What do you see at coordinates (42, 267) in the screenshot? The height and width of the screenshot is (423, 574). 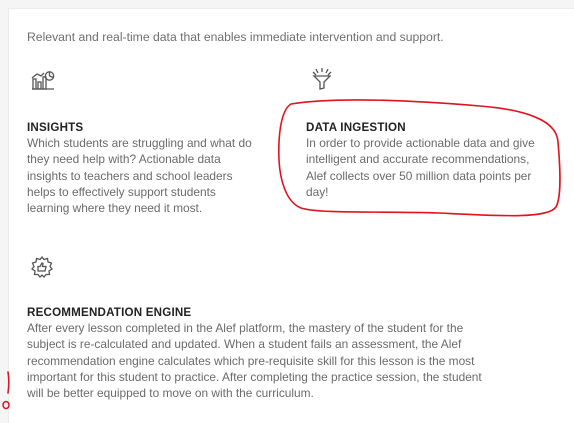 I see `gear-thumbs-up-icon` at bounding box center [42, 267].